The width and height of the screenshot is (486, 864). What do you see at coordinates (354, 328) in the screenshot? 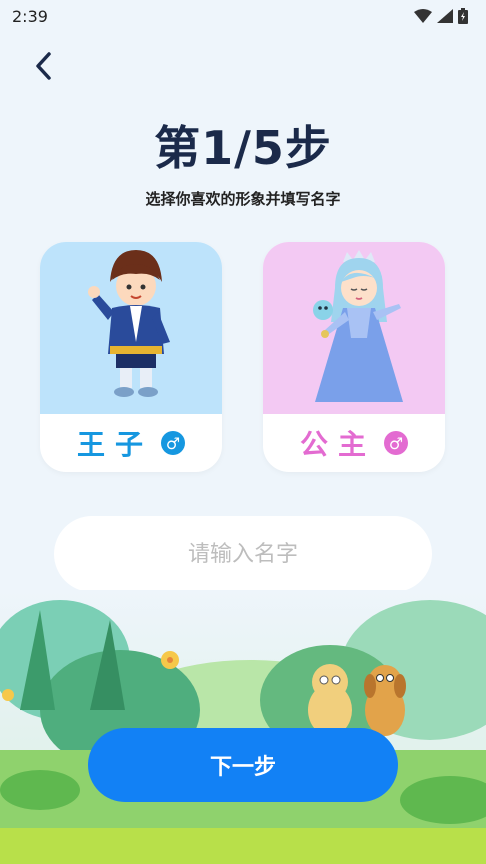
I see `princess-image` at bounding box center [354, 328].